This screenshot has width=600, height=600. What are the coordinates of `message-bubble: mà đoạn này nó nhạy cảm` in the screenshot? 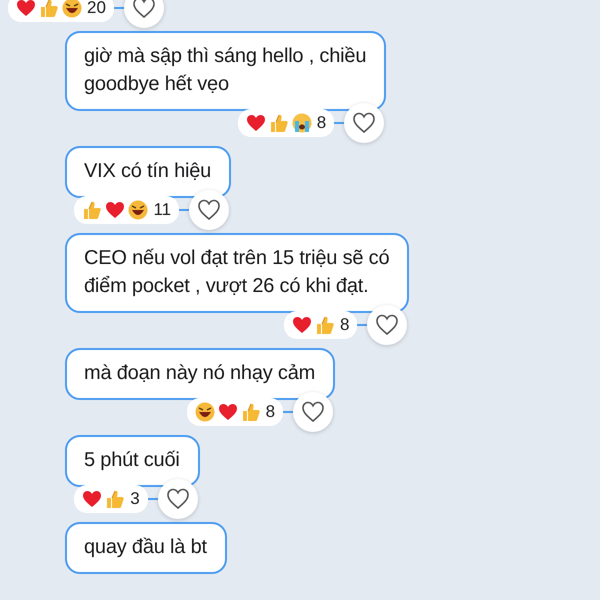 It's located at (200, 374).